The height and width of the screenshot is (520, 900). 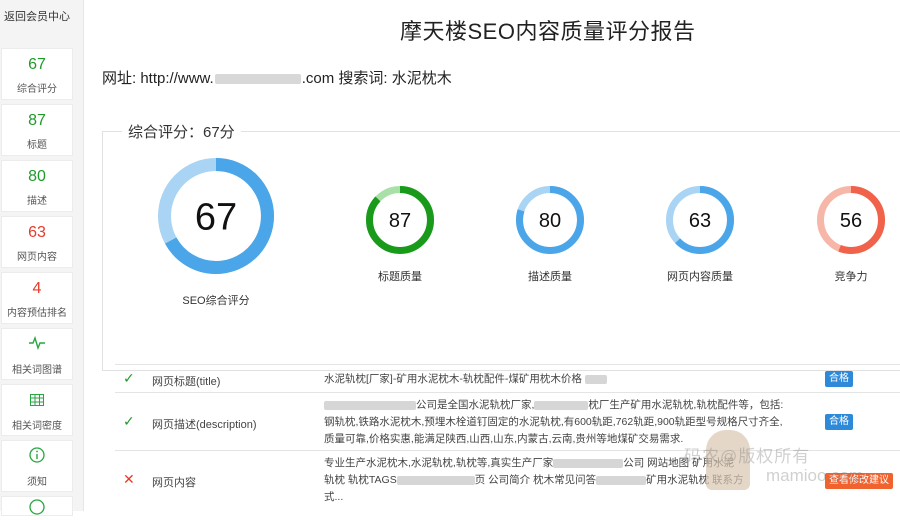 I want to click on row-content-text: 水泥轨枕[厂家]-矿用水泥枕木-轨枕配件-煤矿用枕木价格, so click(x=453, y=379).